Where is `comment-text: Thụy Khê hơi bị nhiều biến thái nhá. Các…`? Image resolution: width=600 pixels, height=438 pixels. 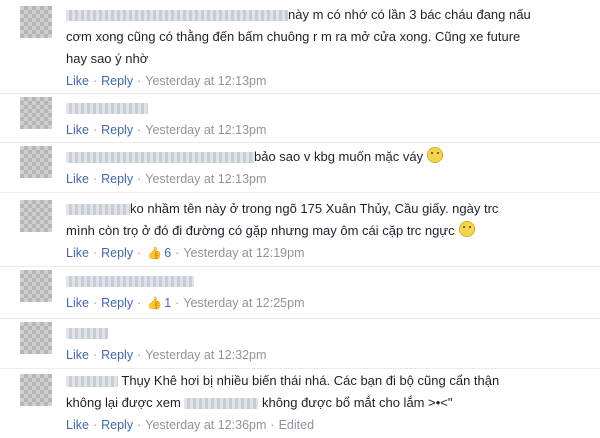 comment-text: Thụy Khê hơi bị nhiều biến thái nhá. Các… is located at coordinates (310, 380).